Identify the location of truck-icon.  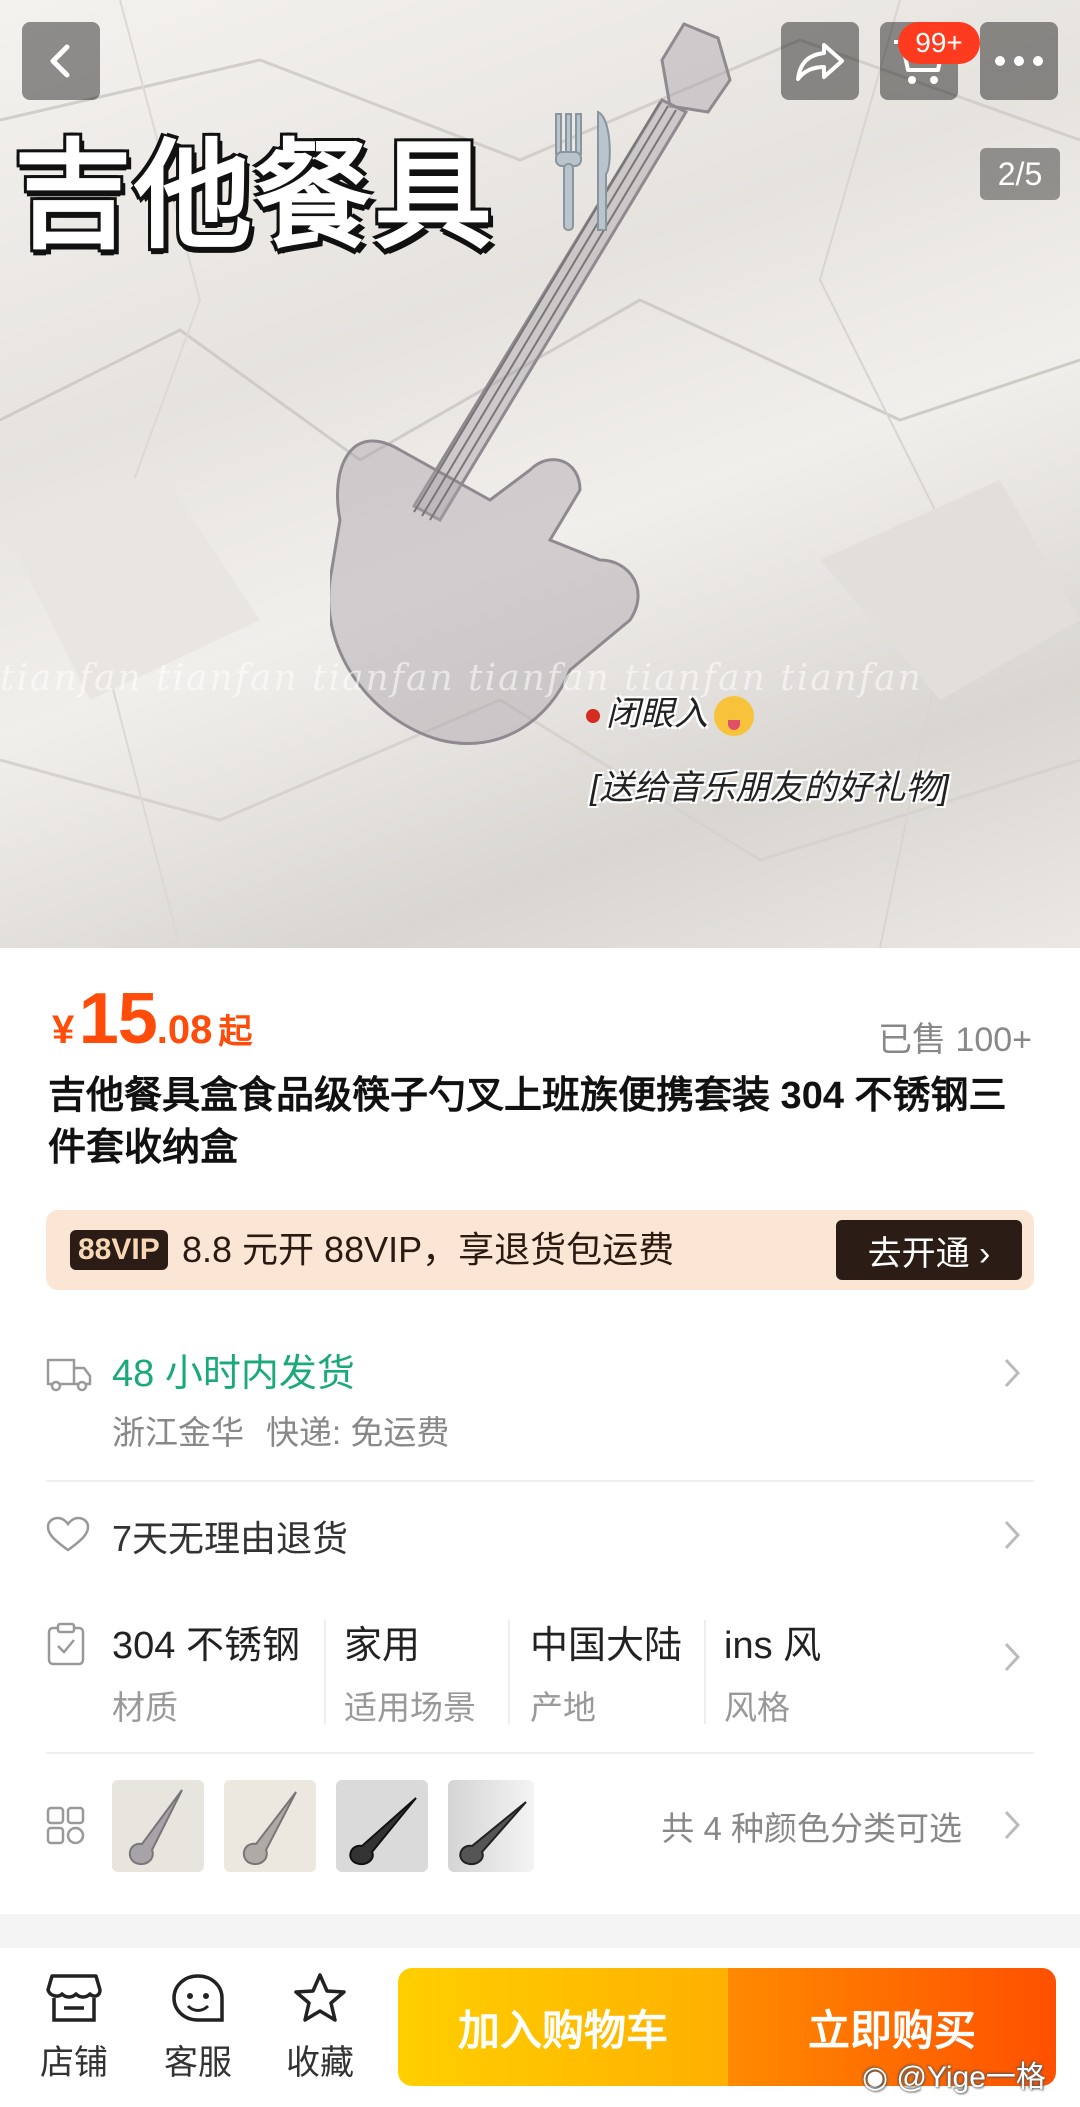
(69, 1375).